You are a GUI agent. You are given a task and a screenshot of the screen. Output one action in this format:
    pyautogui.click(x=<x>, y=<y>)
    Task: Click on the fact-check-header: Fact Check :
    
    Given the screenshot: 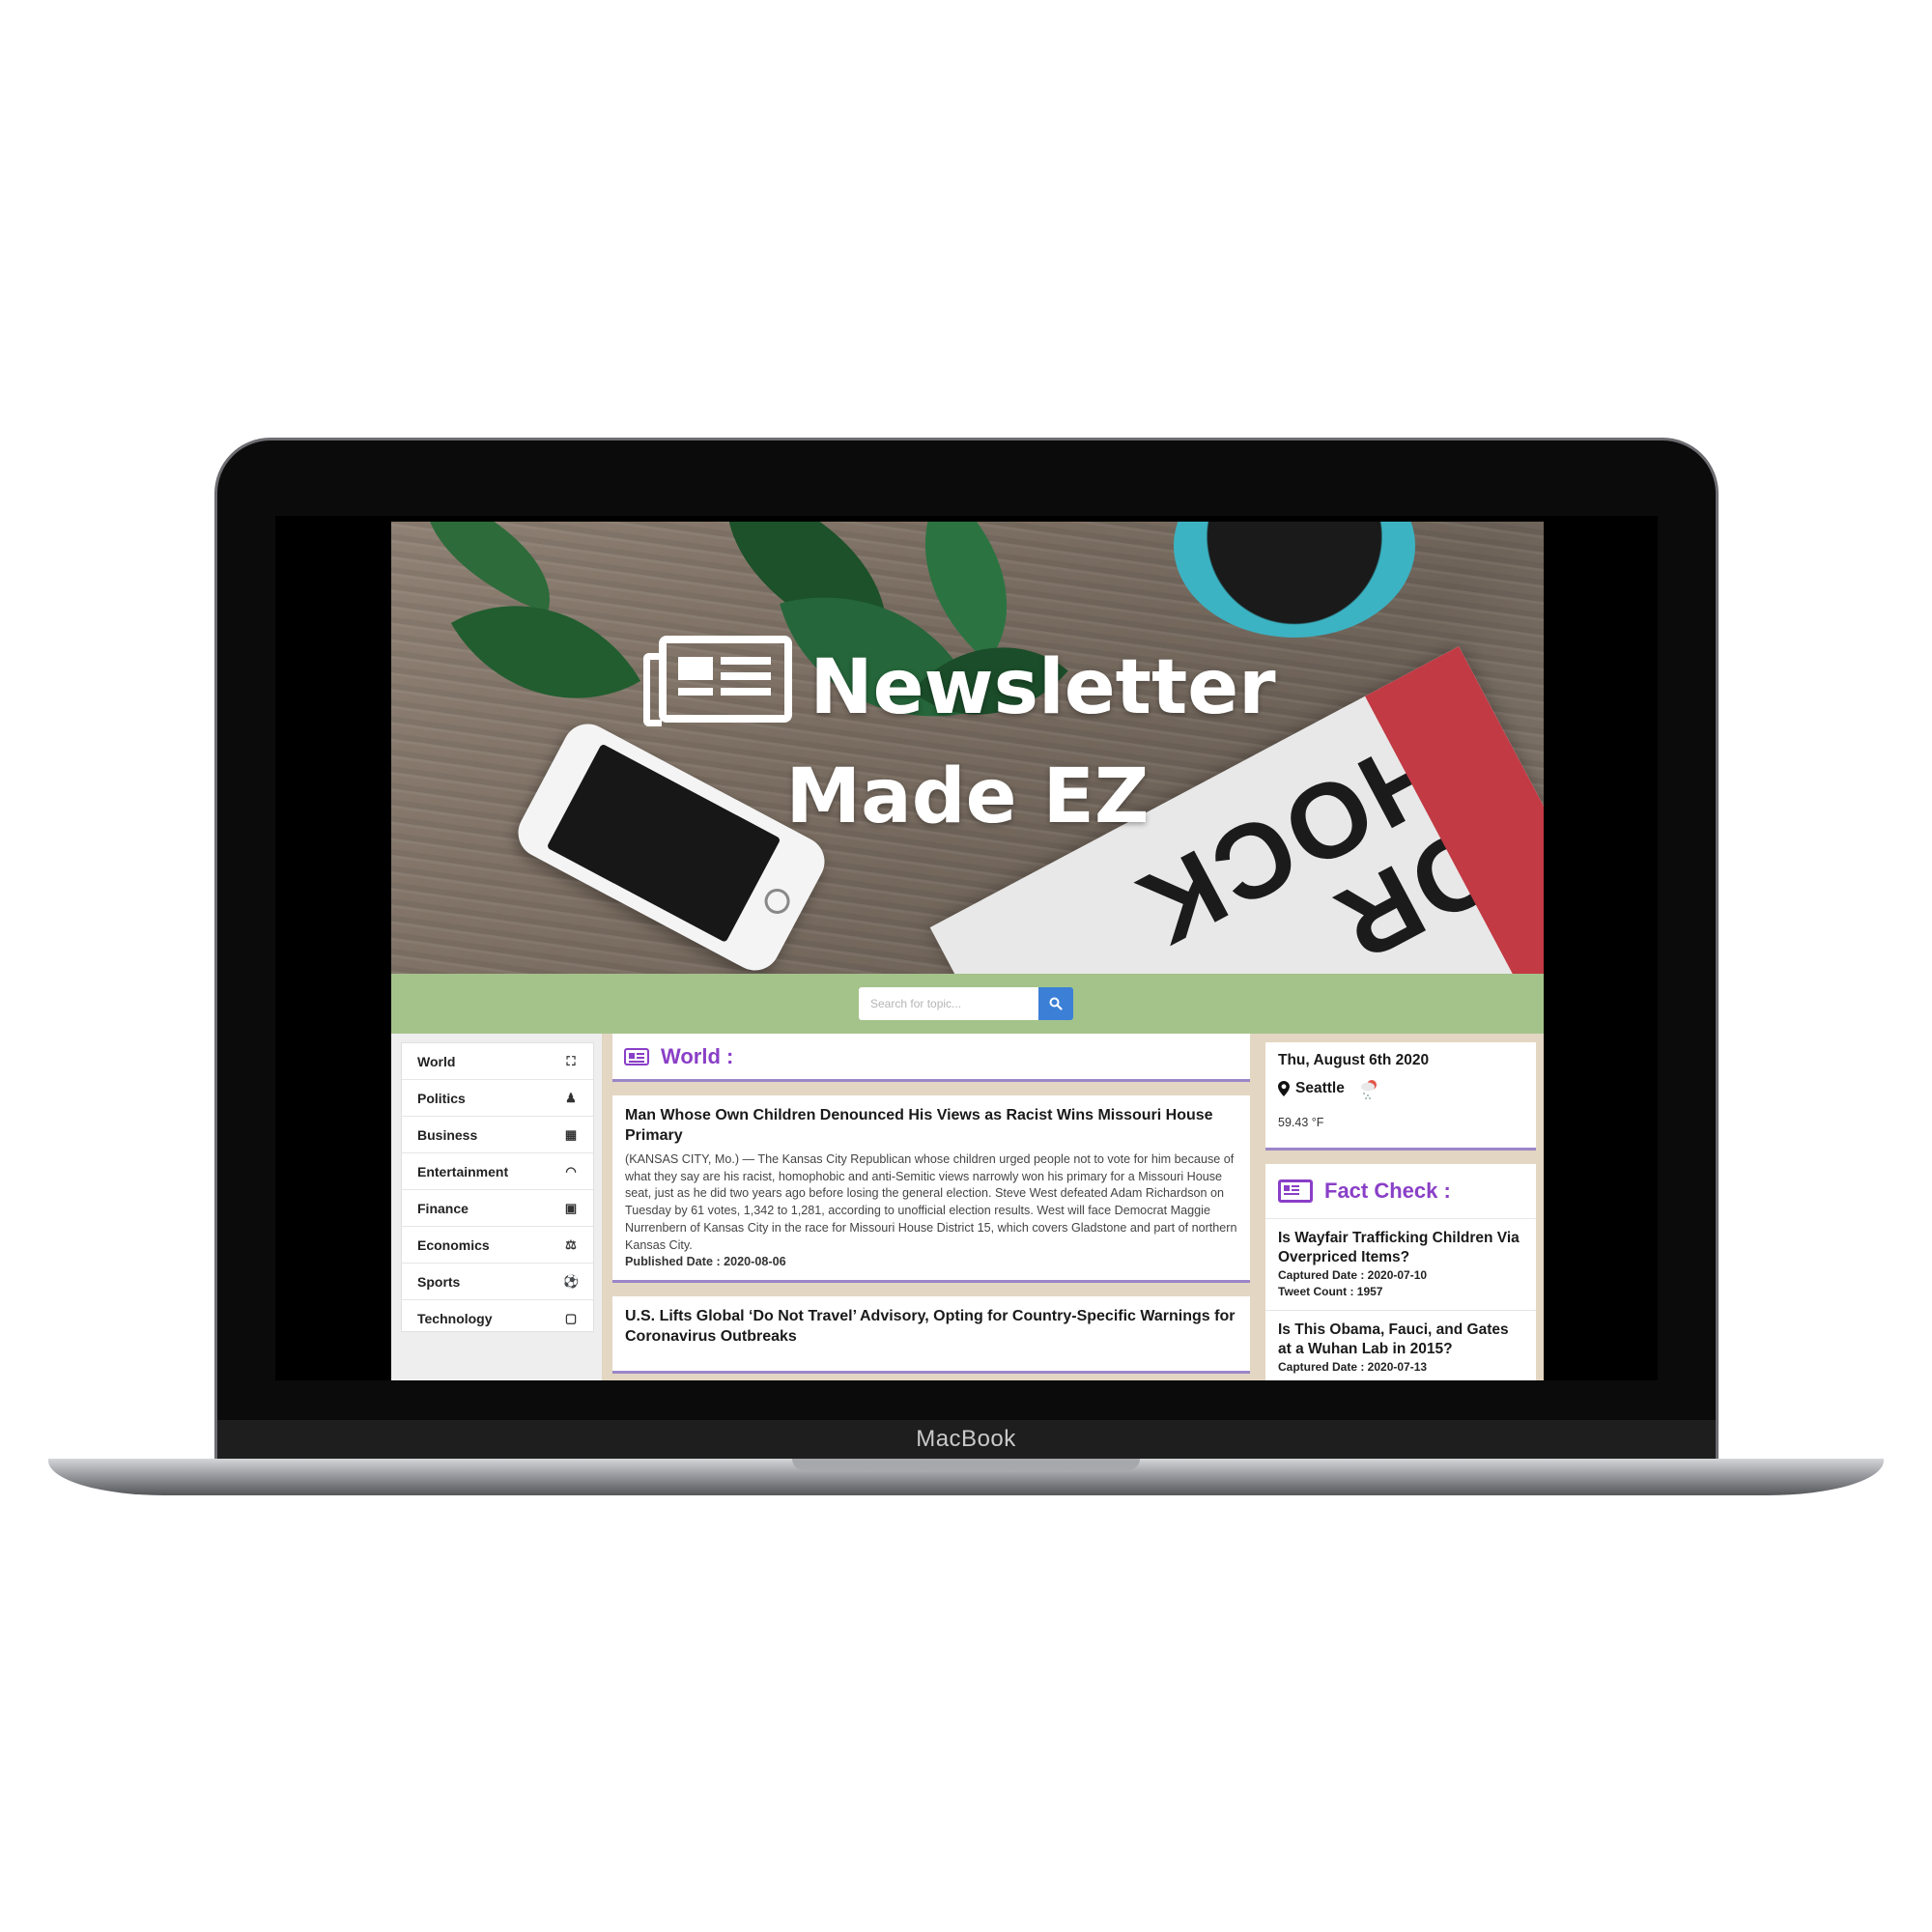 What is the action you would take?
    pyautogui.click(x=1400, y=1191)
    